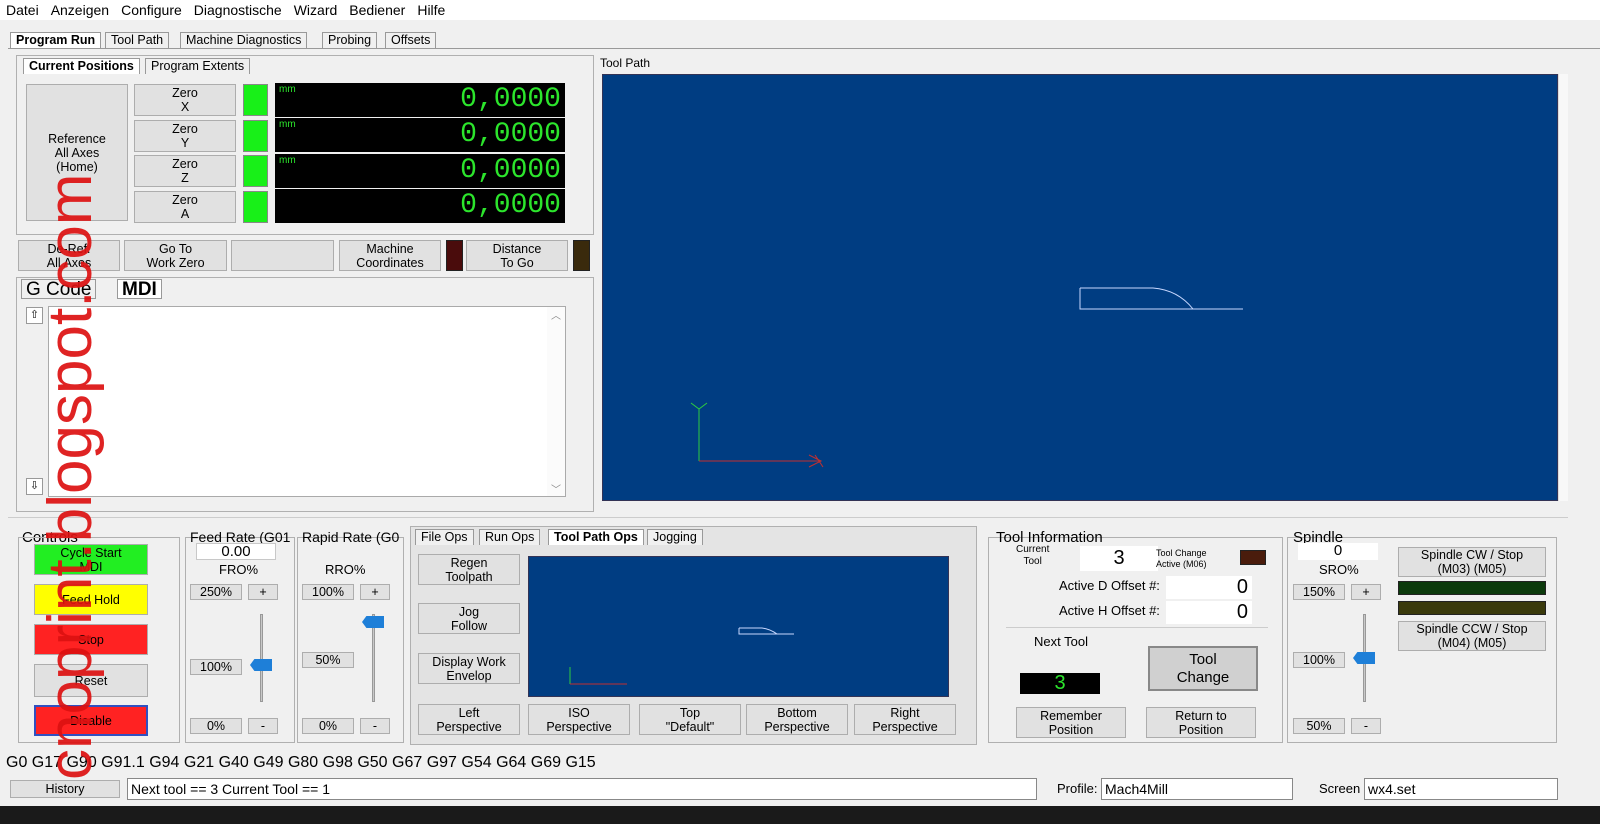  Describe the element at coordinates (797, 719) in the screenshot. I see `bottom-perspective-button: Bottom Perspective` at that location.